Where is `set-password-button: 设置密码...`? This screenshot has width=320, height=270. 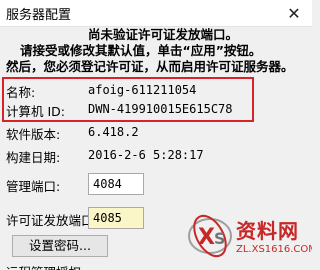 set-password-button: 设置密码... is located at coordinates (60, 246).